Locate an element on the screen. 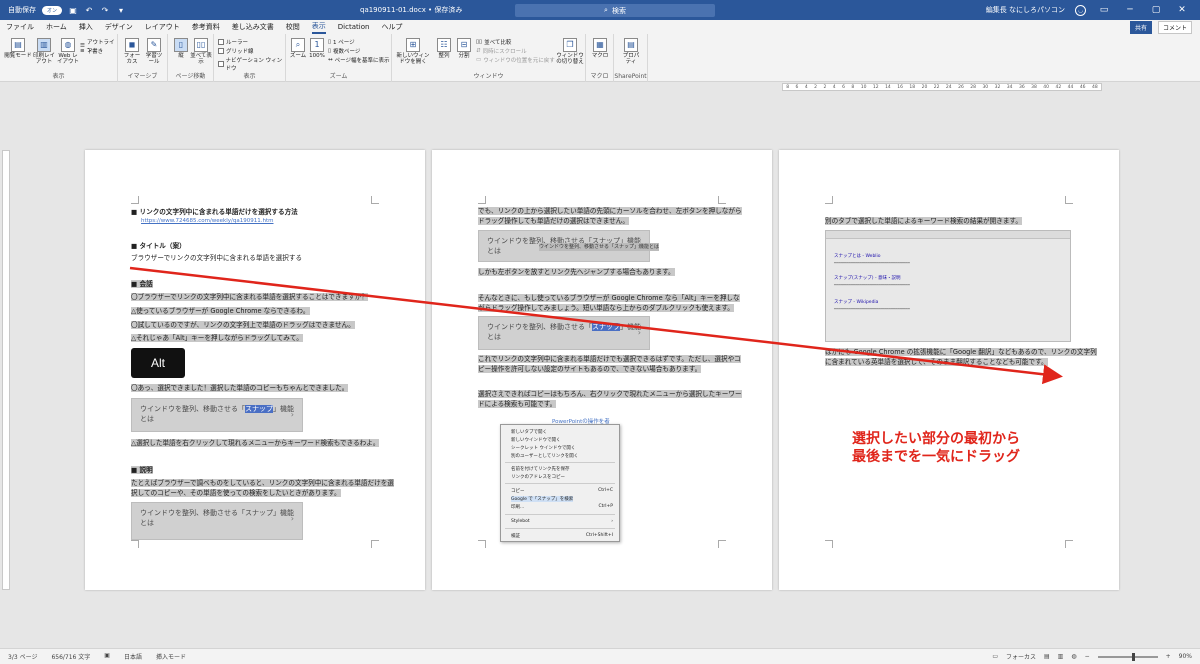  autosave-toggle: オン is located at coordinates (52, 10).